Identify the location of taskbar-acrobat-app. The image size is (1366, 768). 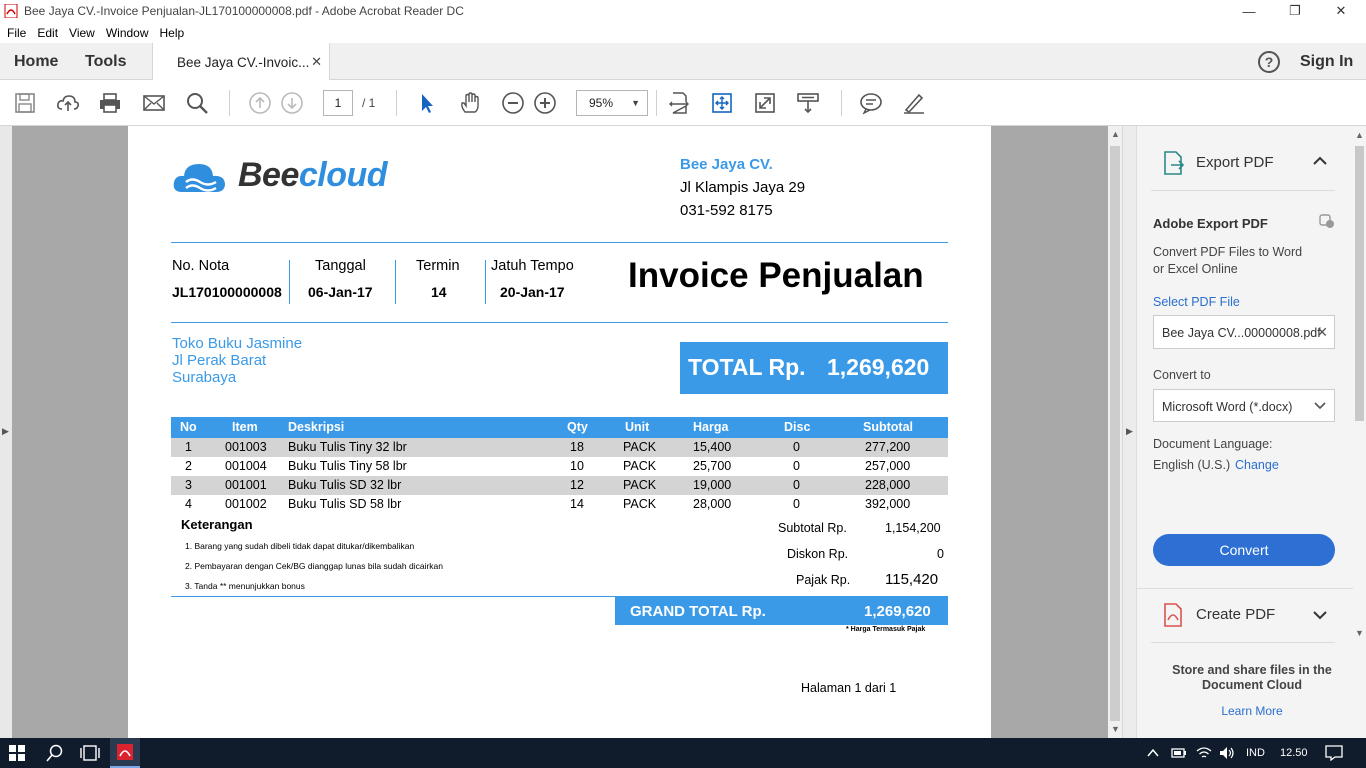
(125, 753).